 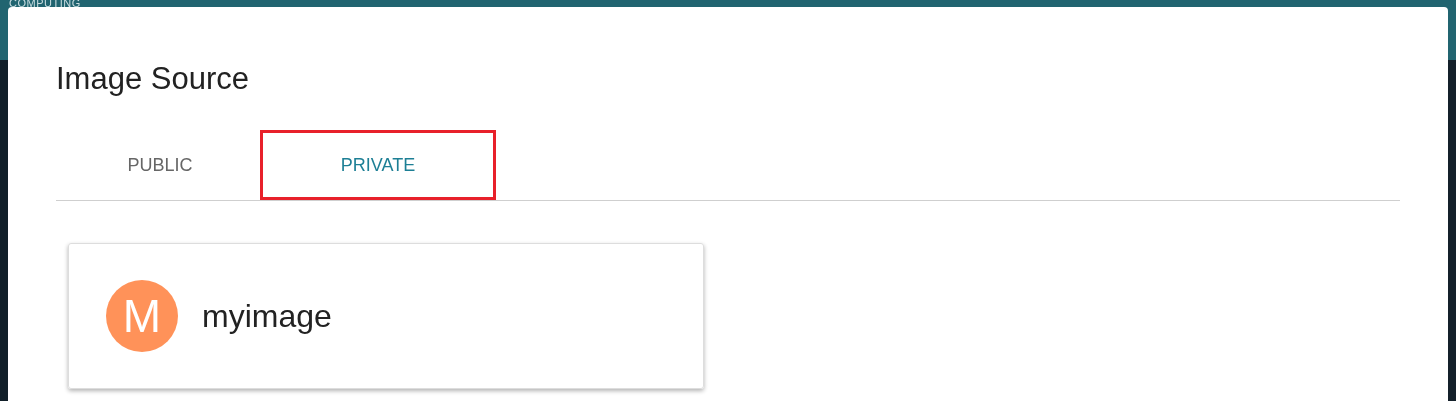 What do you see at coordinates (153, 79) in the screenshot?
I see `dialog-title: Image Source` at bounding box center [153, 79].